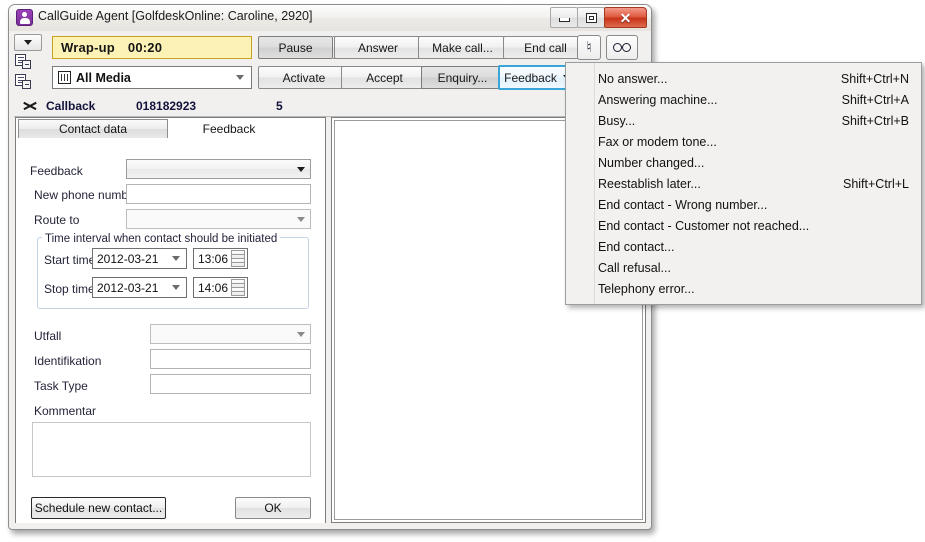  I want to click on activate-button: Activate, so click(304, 77).